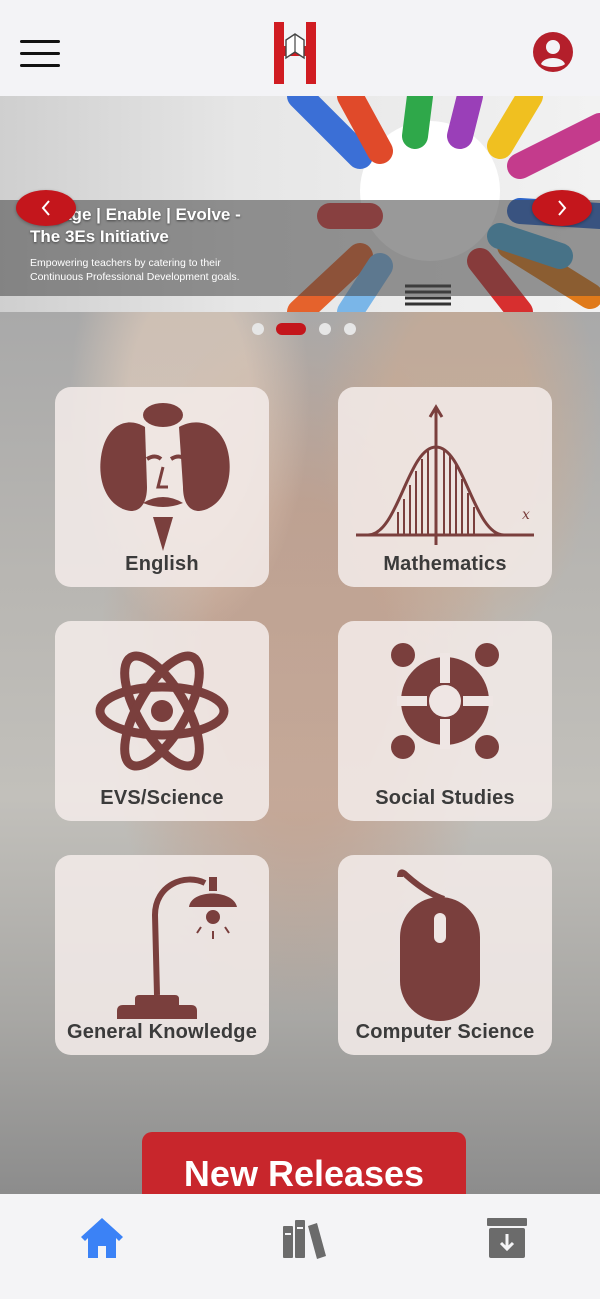 The height and width of the screenshot is (1299, 600). I want to click on menu-icon, so click(40, 54).